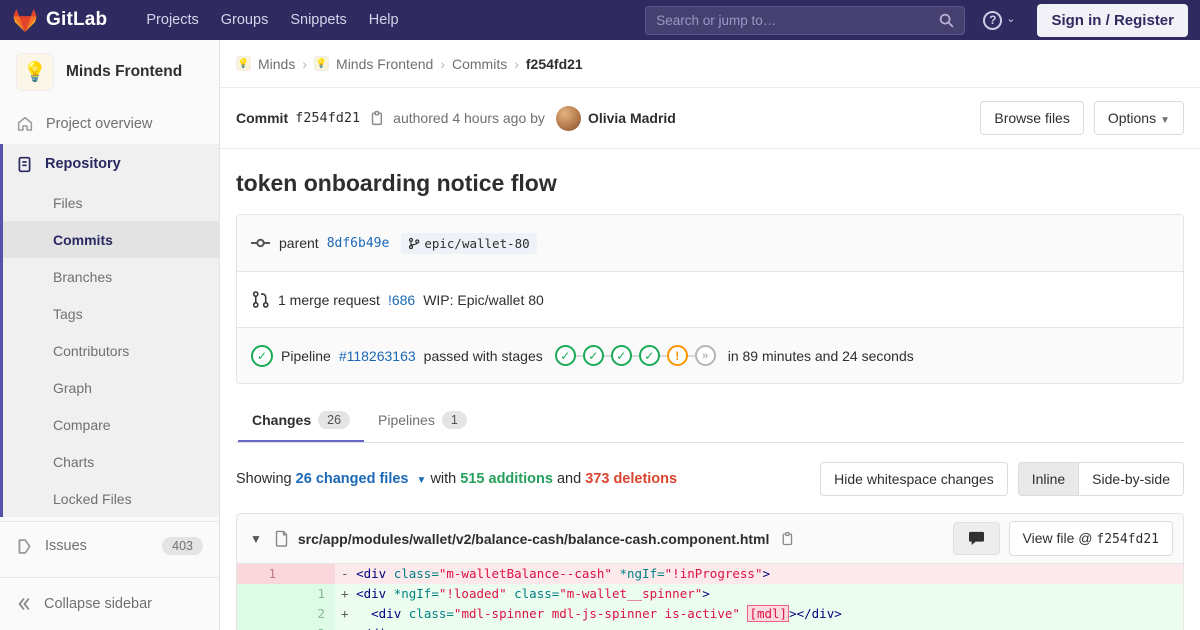 This screenshot has width=1200, height=630. I want to click on branch-ref-label: epic/wallet-80, so click(477, 243).